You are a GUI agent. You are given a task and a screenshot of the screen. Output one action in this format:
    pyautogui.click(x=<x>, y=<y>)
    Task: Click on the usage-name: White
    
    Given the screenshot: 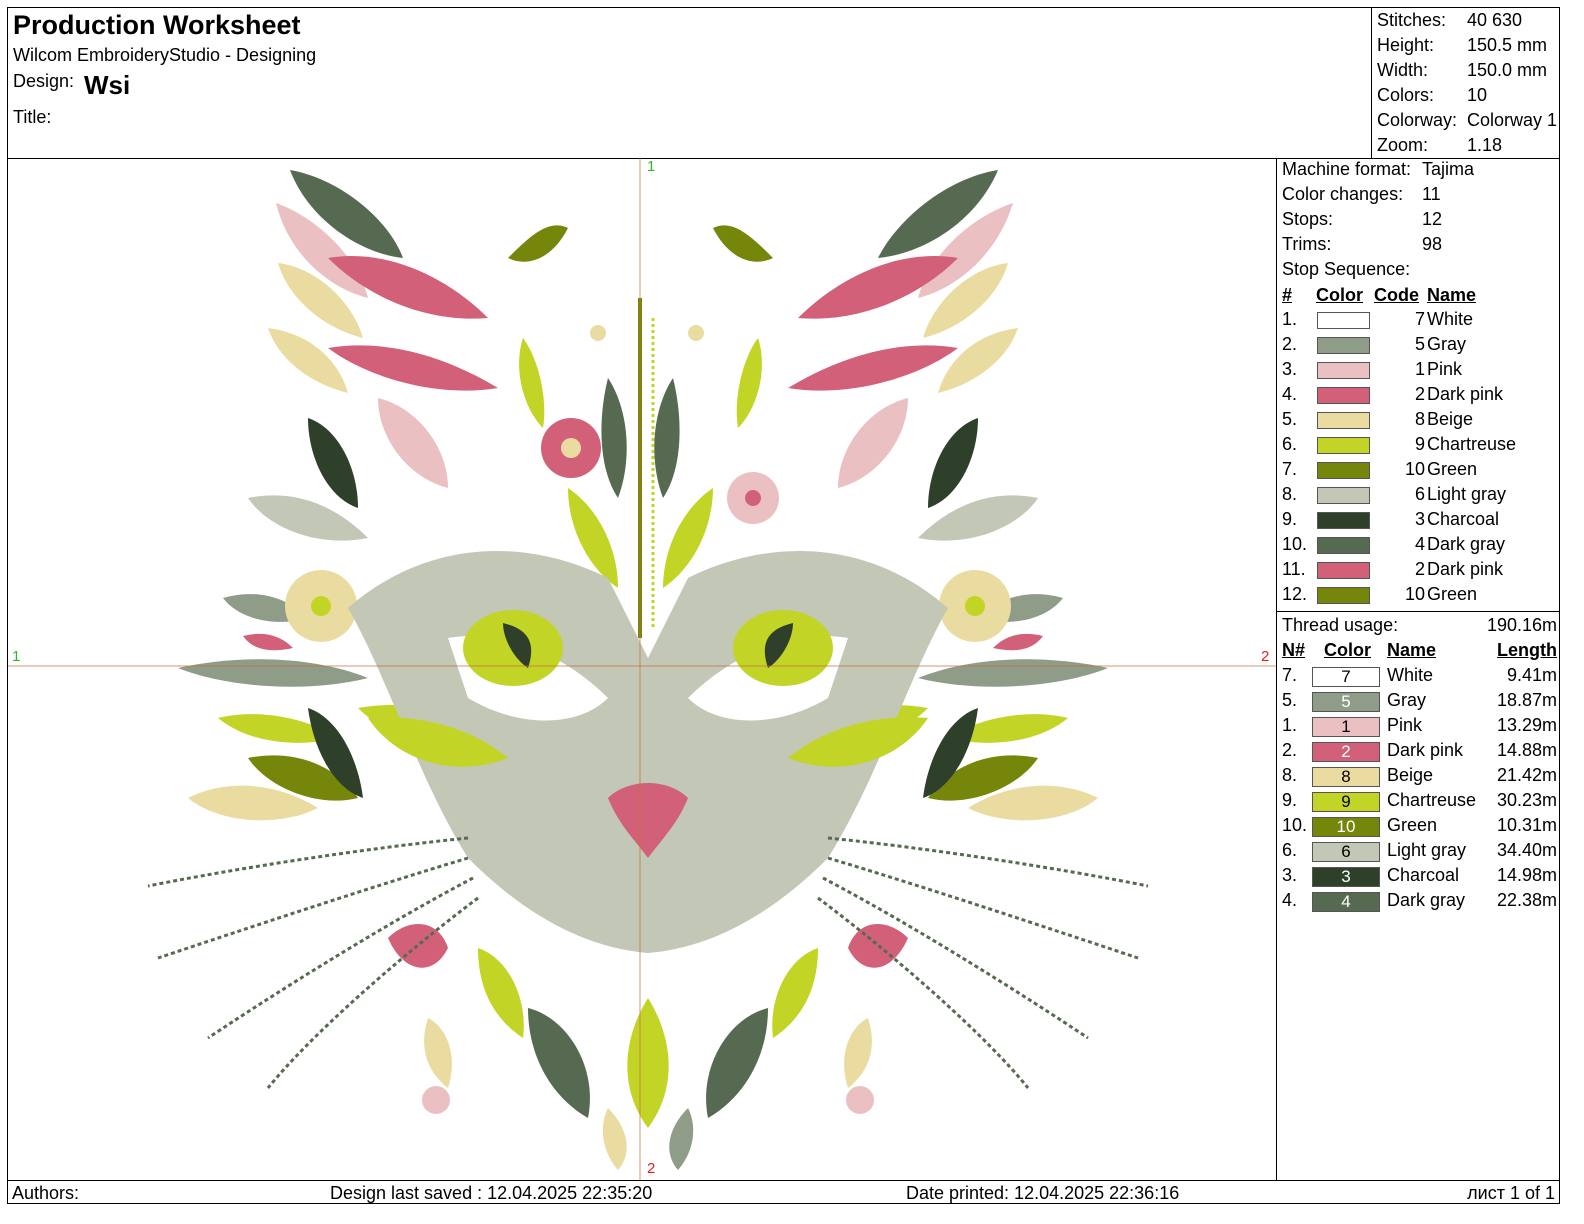 What is the action you would take?
    pyautogui.click(x=1410, y=675)
    